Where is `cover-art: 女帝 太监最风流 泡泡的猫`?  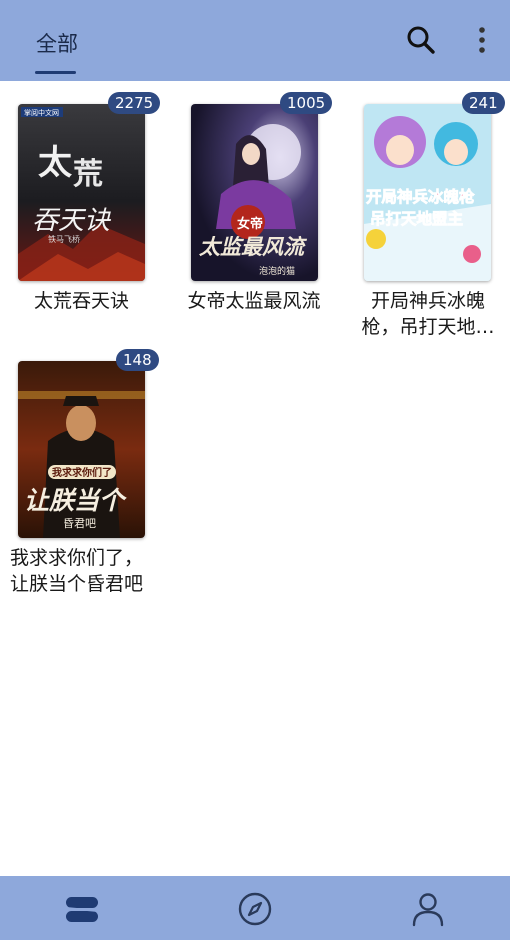
cover-art: 女帝 太监最风流 泡泡的猫 is located at coordinates (254, 192).